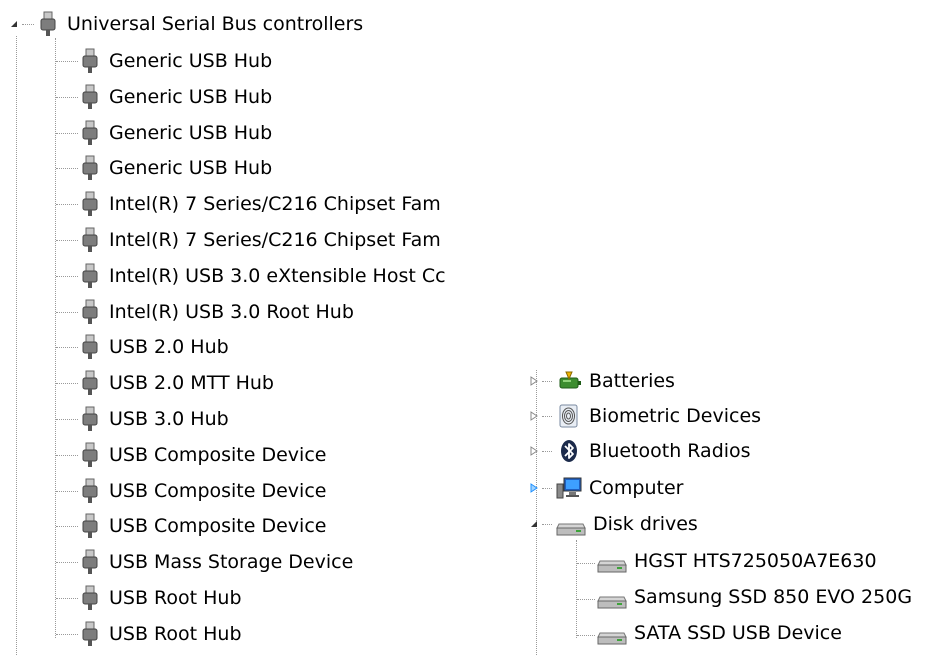  I want to click on disk-drive-item: SATA SSD USB Device, so click(709, 633).